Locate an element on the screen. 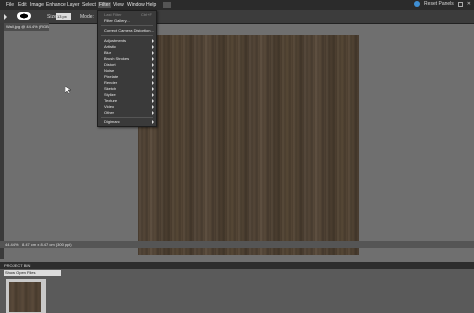  status-bar: 44.44% 8.47 cm x 8.47 cm (300 ppi) is located at coordinates (237, 244).